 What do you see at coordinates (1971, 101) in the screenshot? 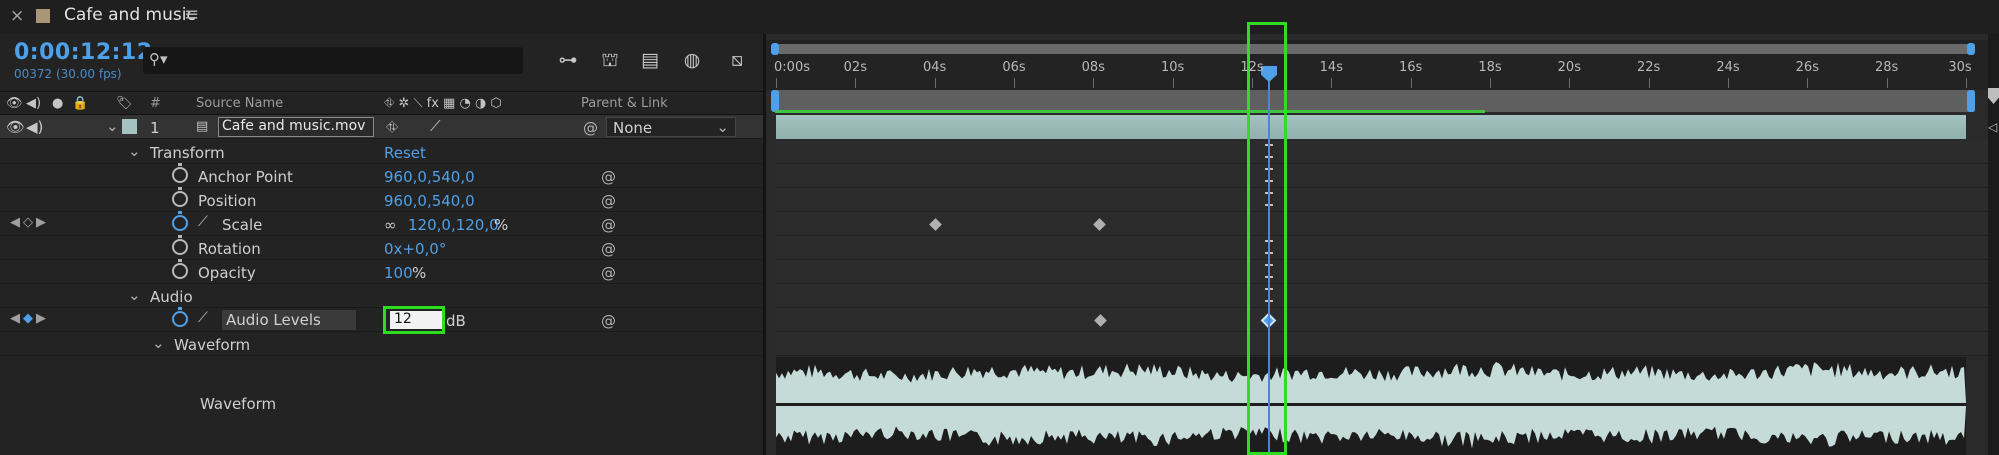
I see `work-area-end-handle` at bounding box center [1971, 101].